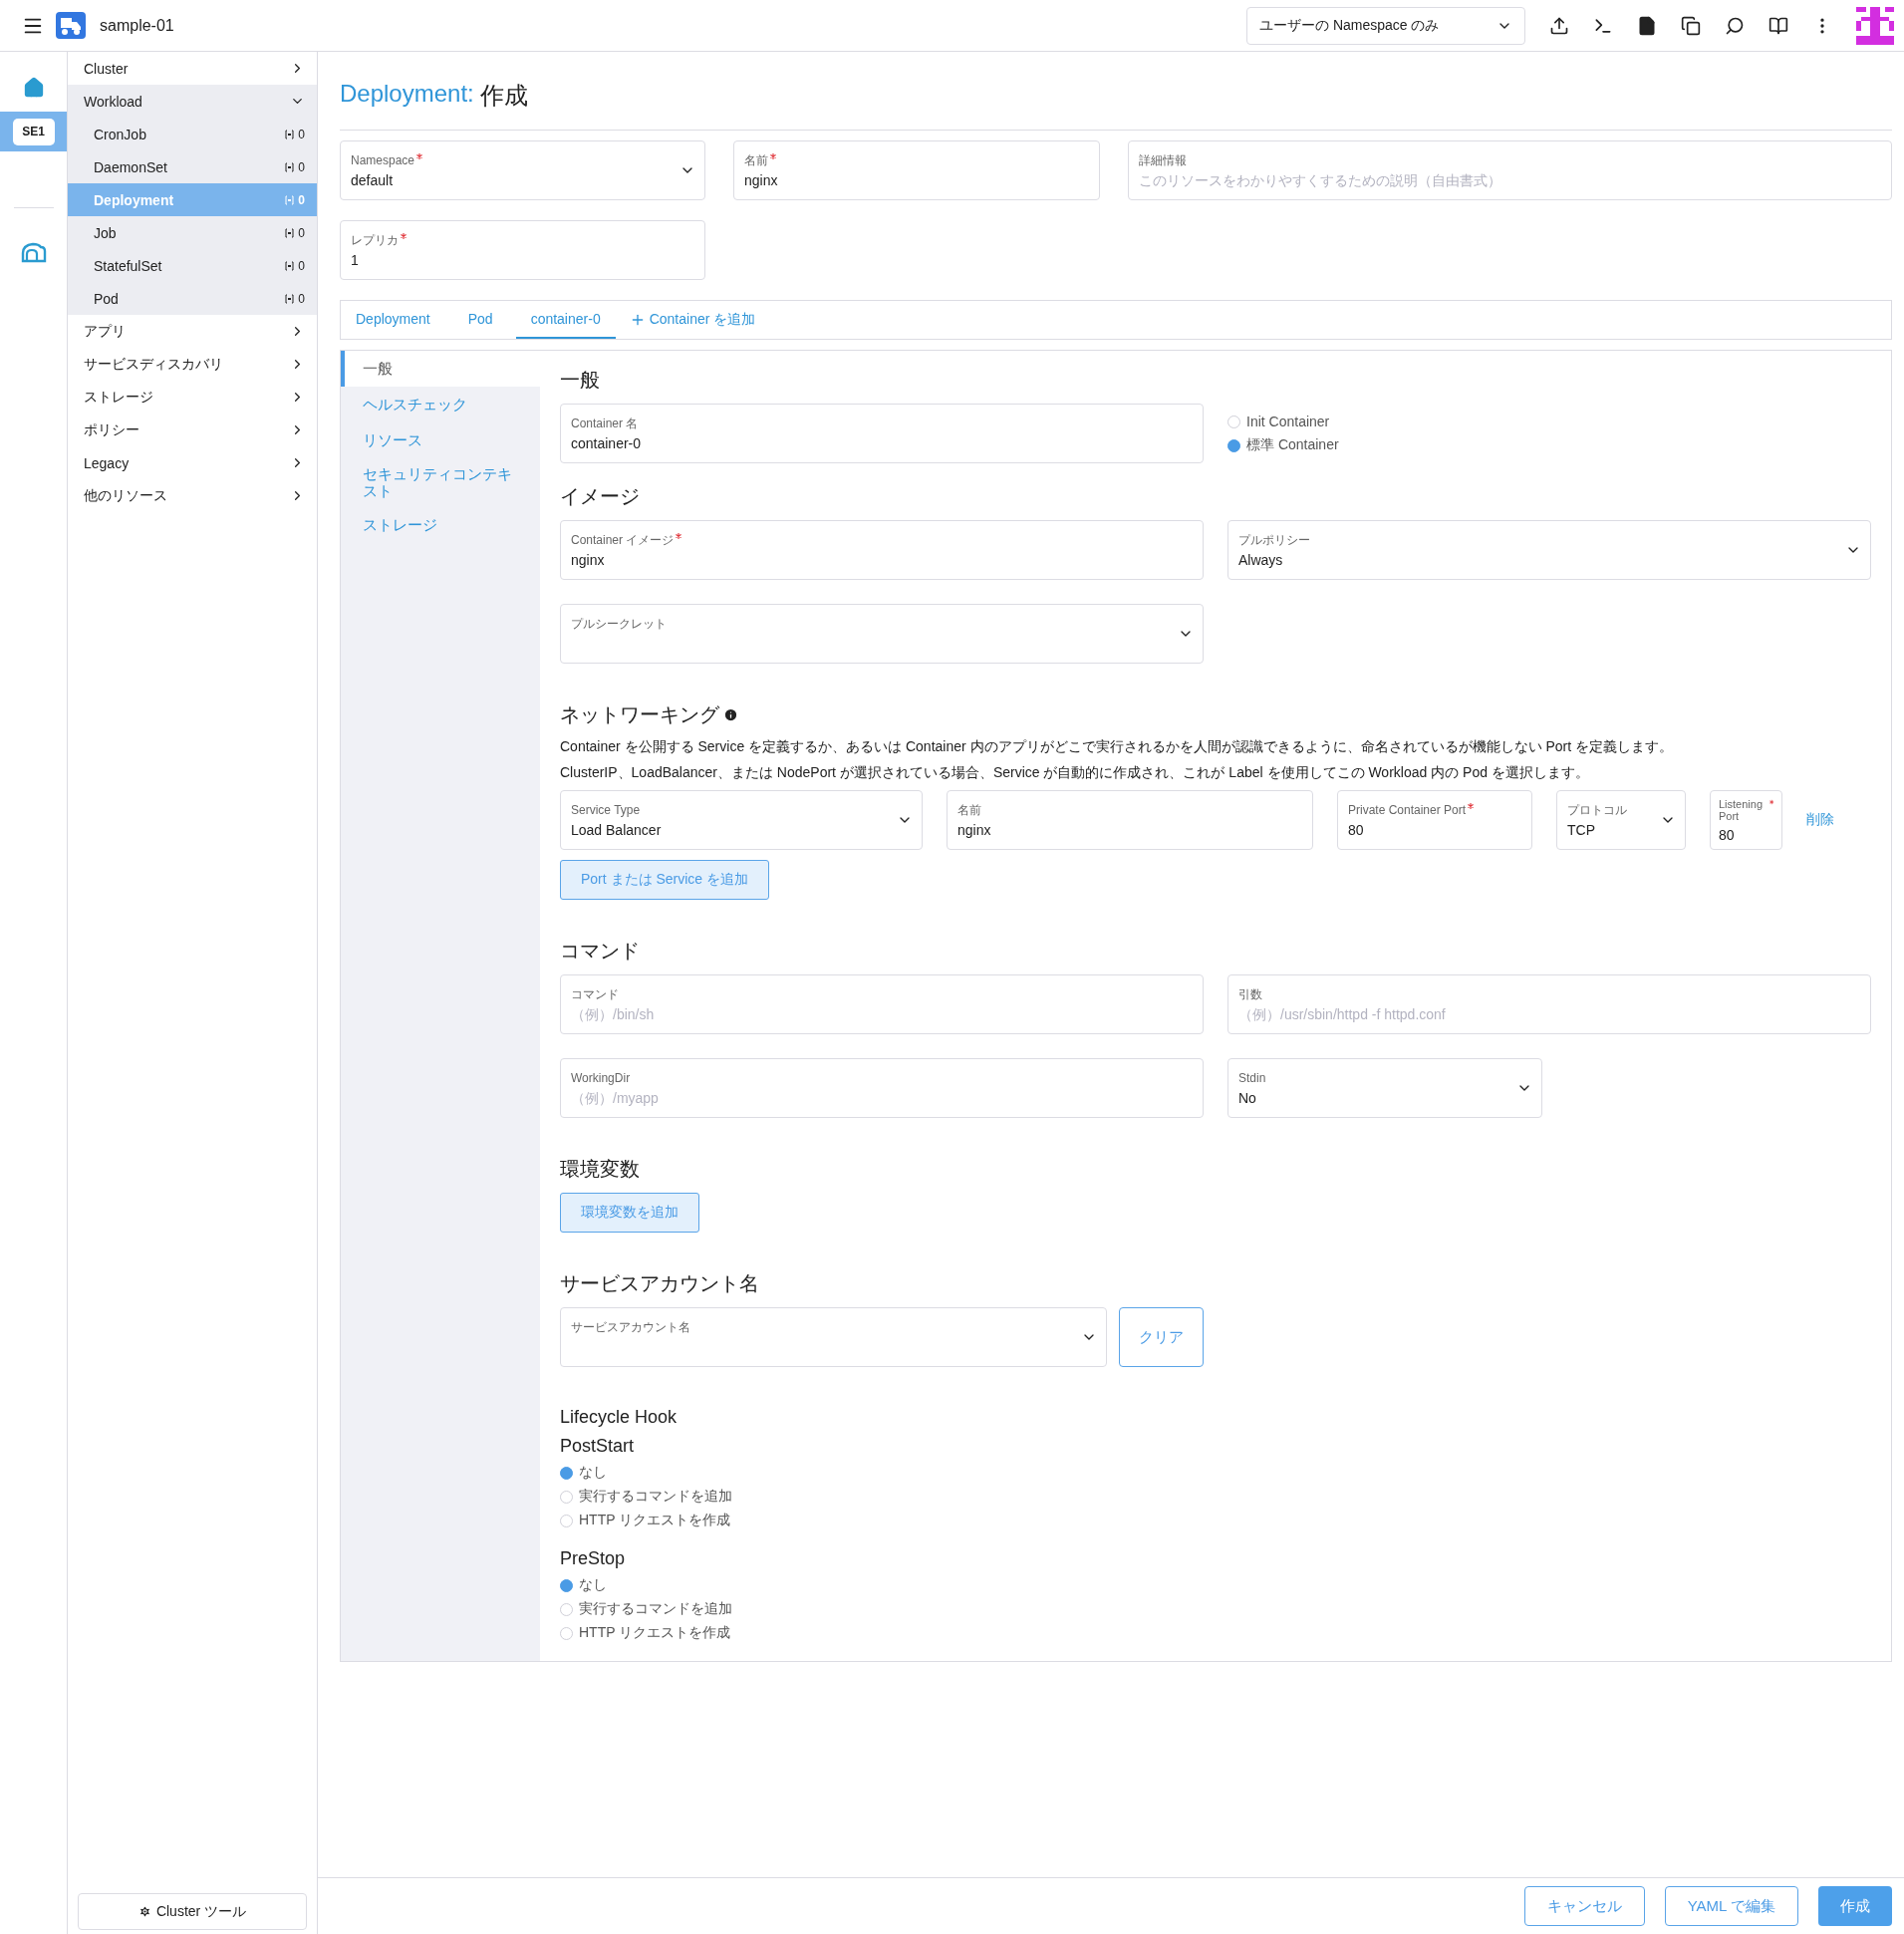  What do you see at coordinates (1215, 714) in the screenshot?
I see `section-heading: ネットワーキング` at bounding box center [1215, 714].